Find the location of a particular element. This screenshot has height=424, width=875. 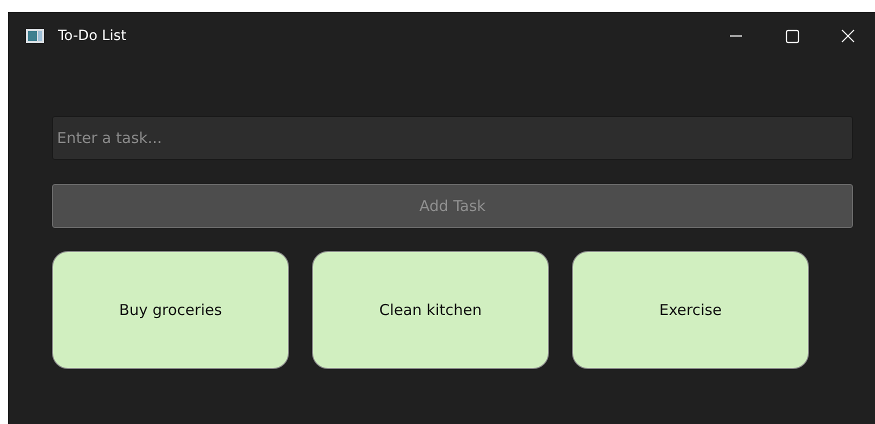

task-card: Buy groceries is located at coordinates (170, 310).